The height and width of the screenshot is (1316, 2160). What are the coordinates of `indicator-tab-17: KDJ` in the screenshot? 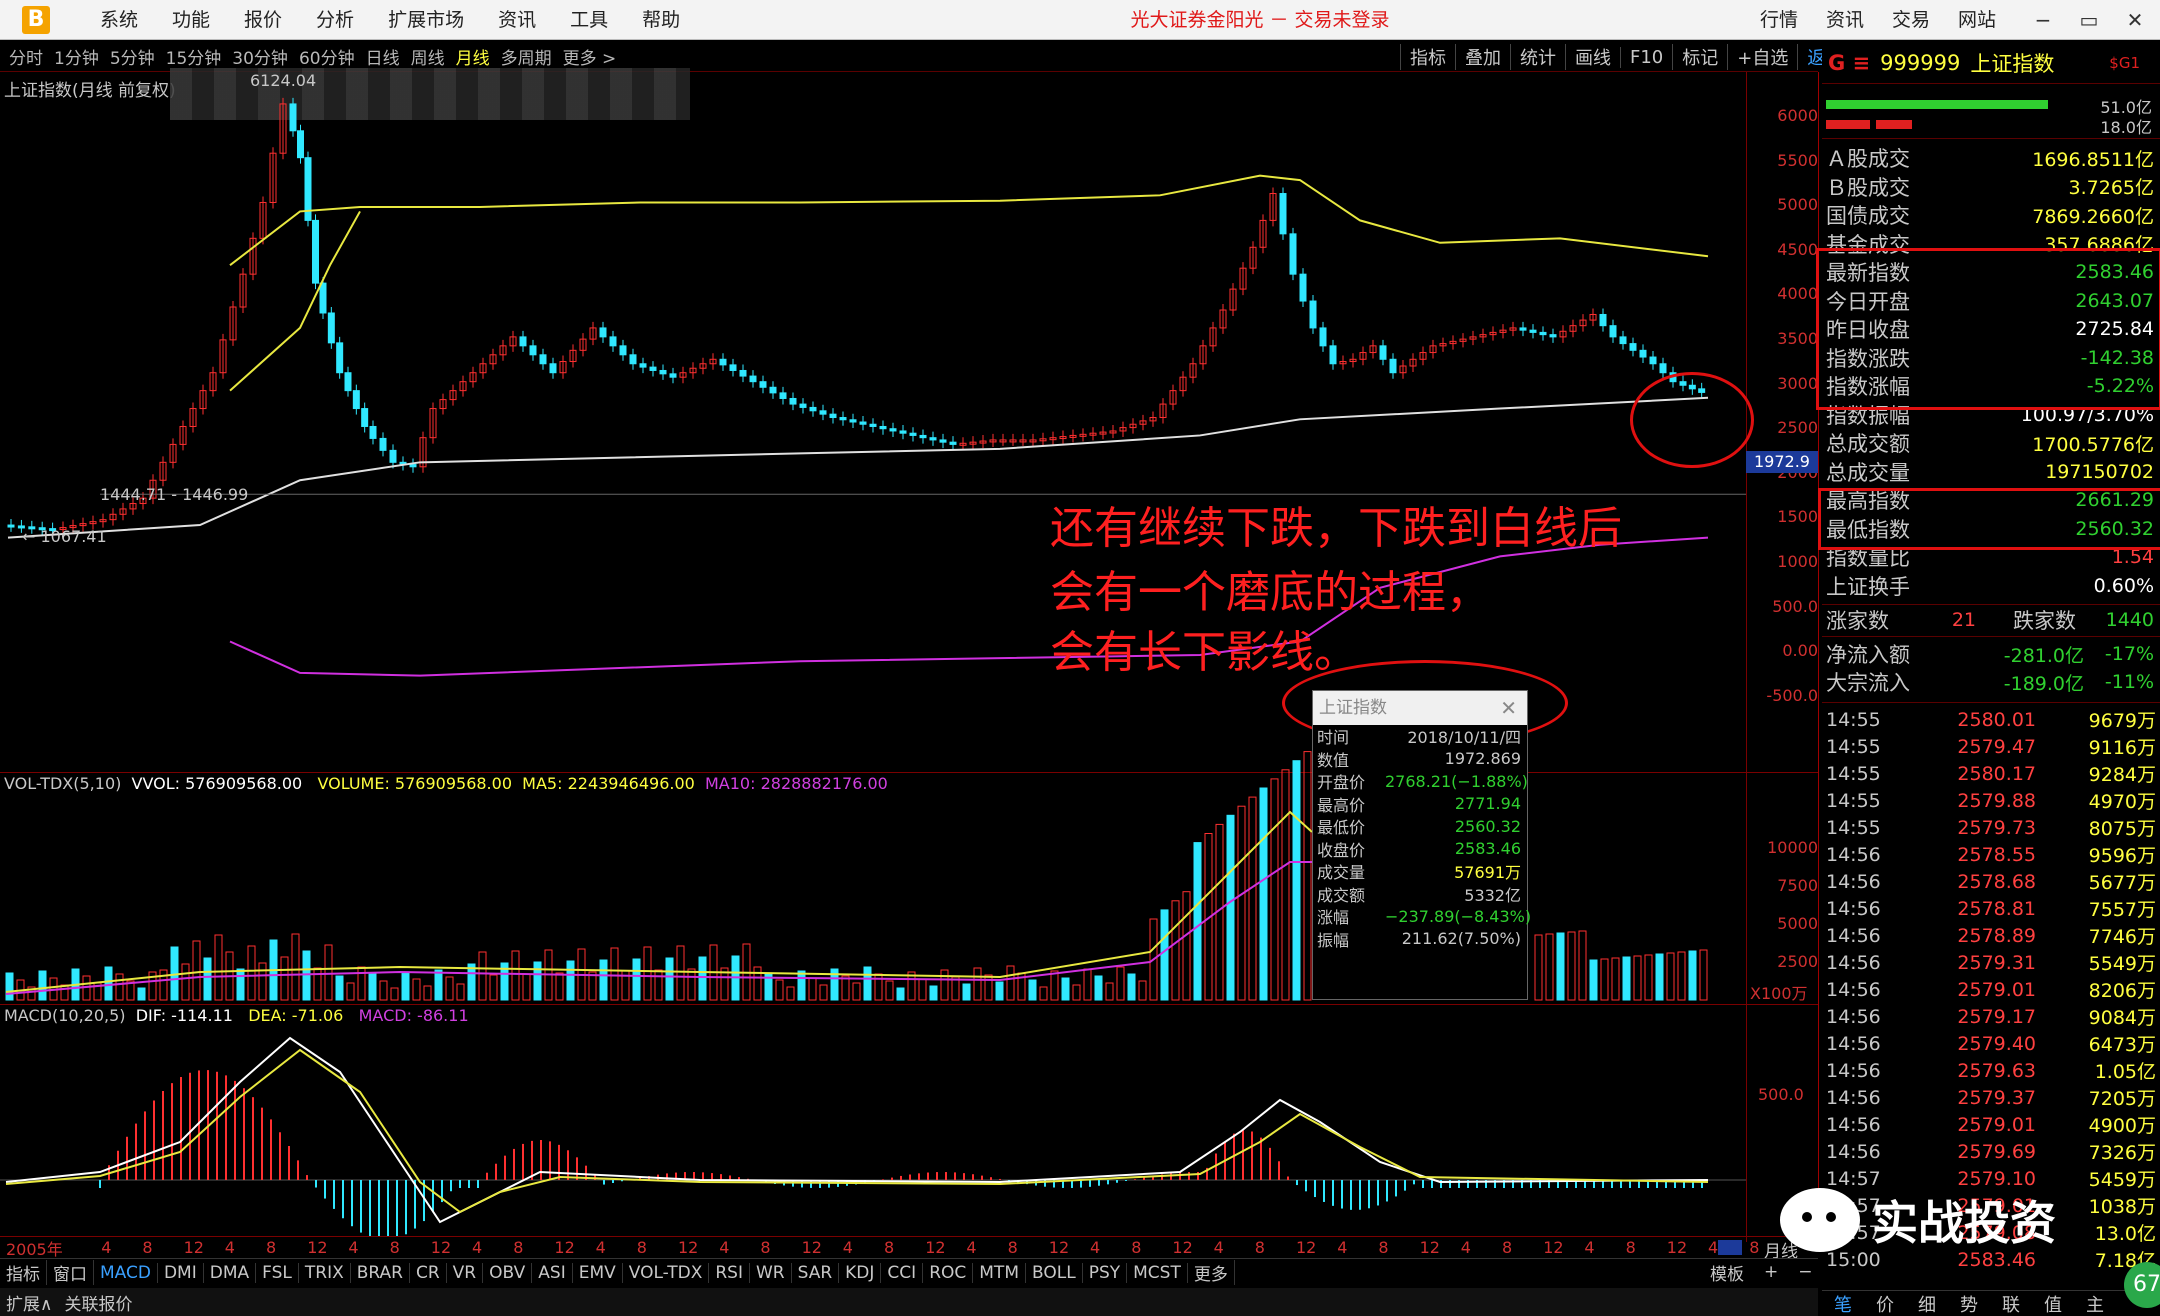 It's located at (860, 1272).